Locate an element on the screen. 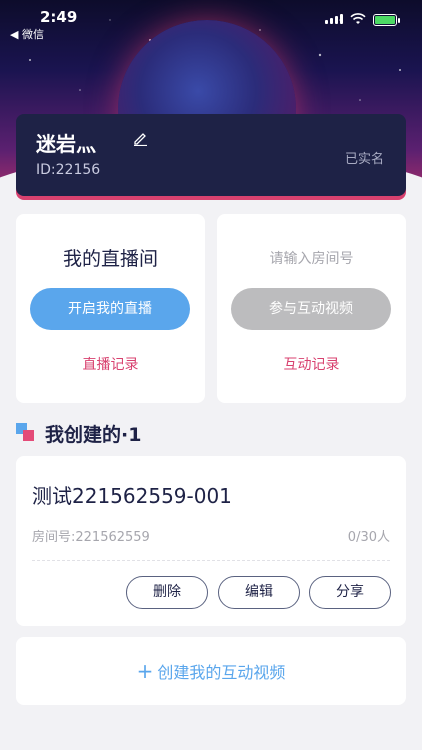 This screenshot has height=750, width=422. create-video-card: + 创建我的互动视频 is located at coordinates (211, 671).